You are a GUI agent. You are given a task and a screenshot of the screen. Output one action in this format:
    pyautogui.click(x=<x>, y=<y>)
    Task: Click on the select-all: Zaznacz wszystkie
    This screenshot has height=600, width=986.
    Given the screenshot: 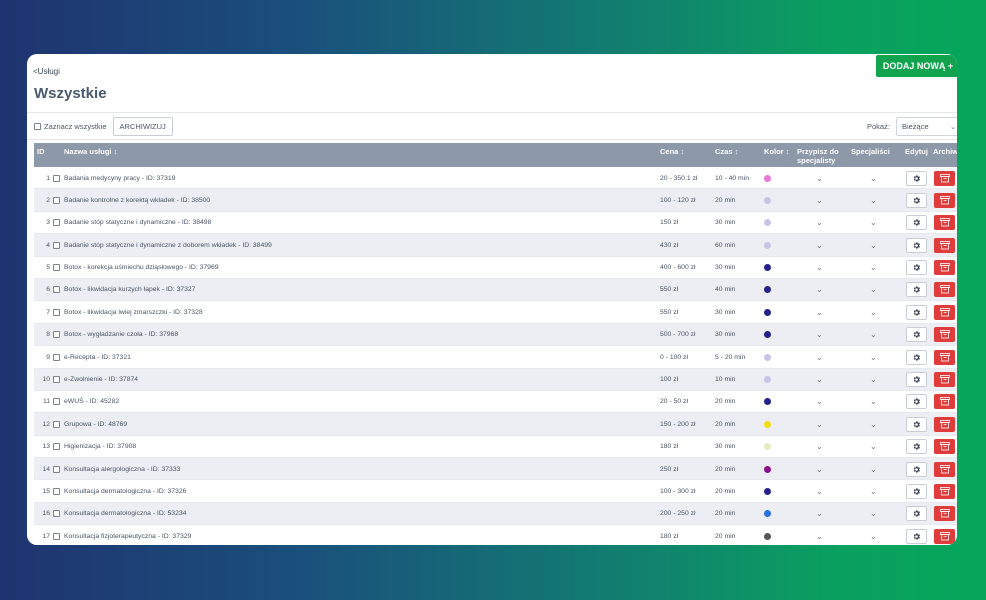 What is the action you would take?
    pyautogui.click(x=70, y=126)
    